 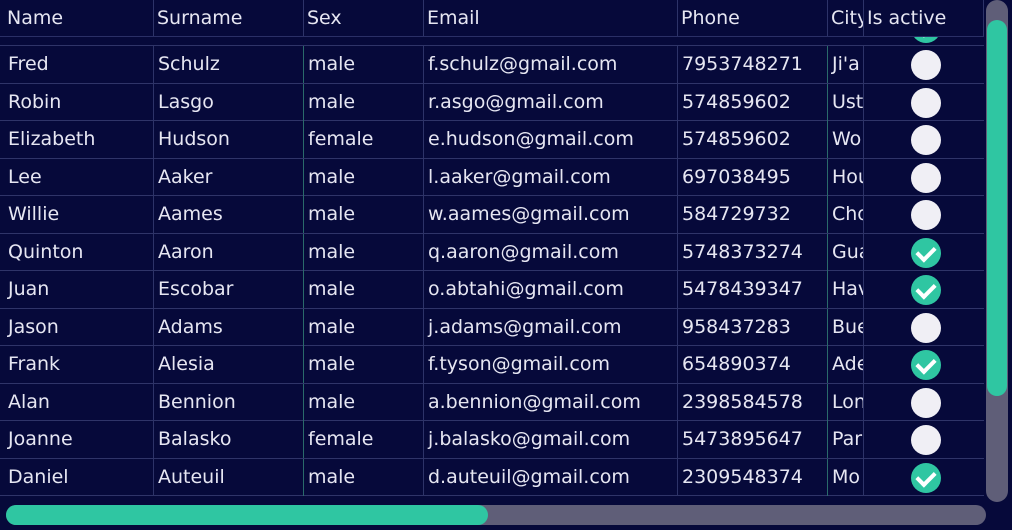 I want to click on cell-phone: 5473895647, so click(x=753, y=439).